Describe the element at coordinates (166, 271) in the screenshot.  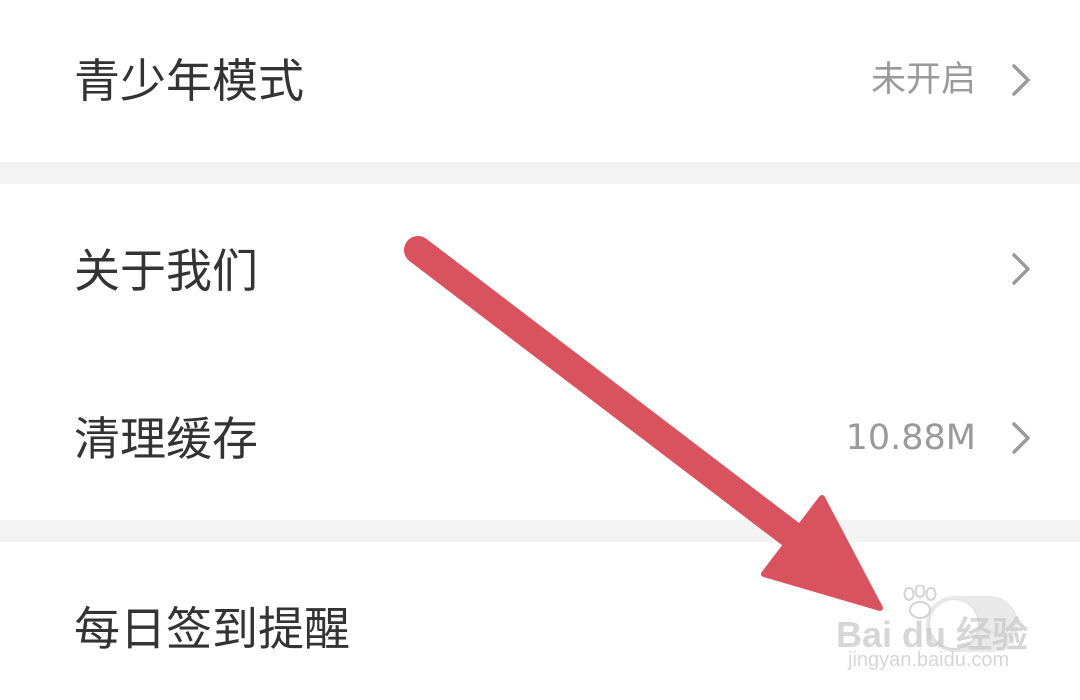
I see `about-us-label: 关于我们` at that location.